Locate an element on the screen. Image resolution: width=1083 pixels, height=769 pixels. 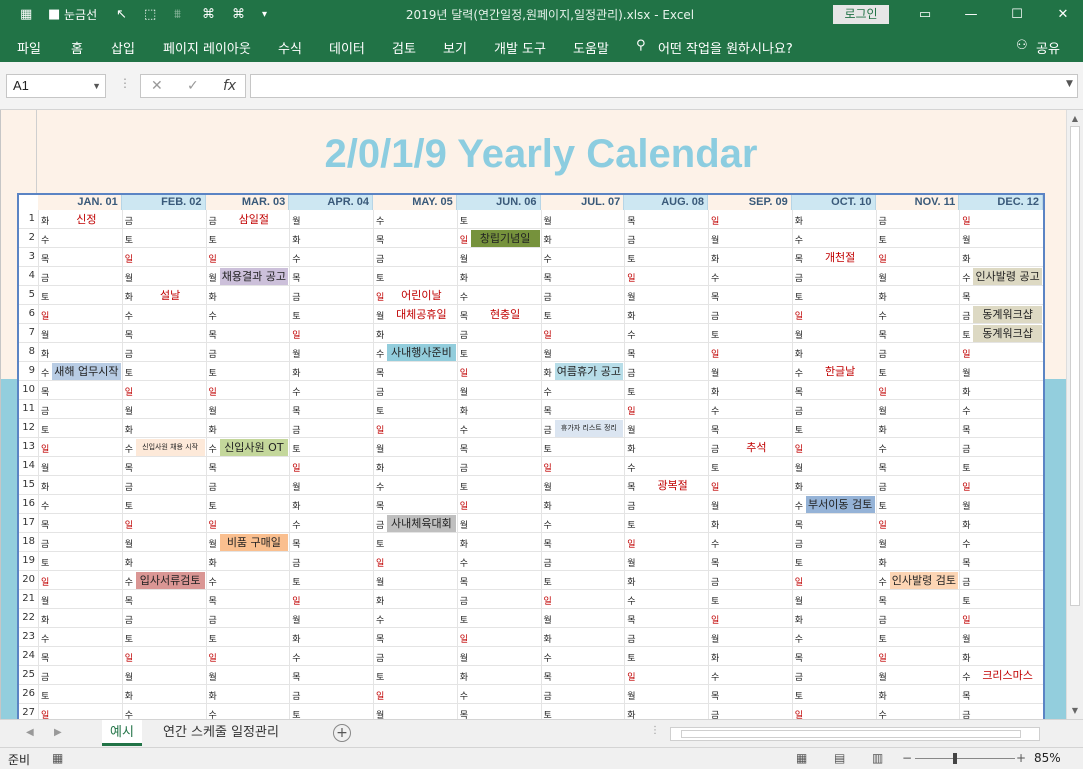
calendar-event: 추석 is located at coordinates (756, 447).